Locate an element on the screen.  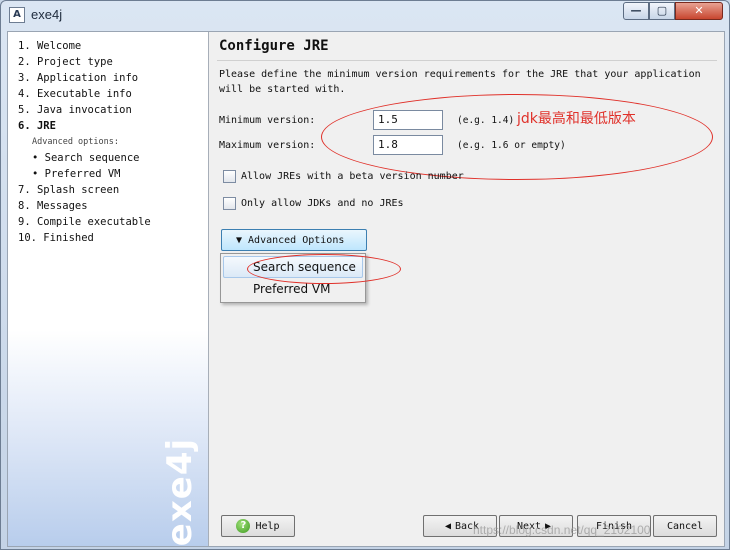
max-version-hint: (e.g. 1.6 or empty) is located at coordinates (511, 145).